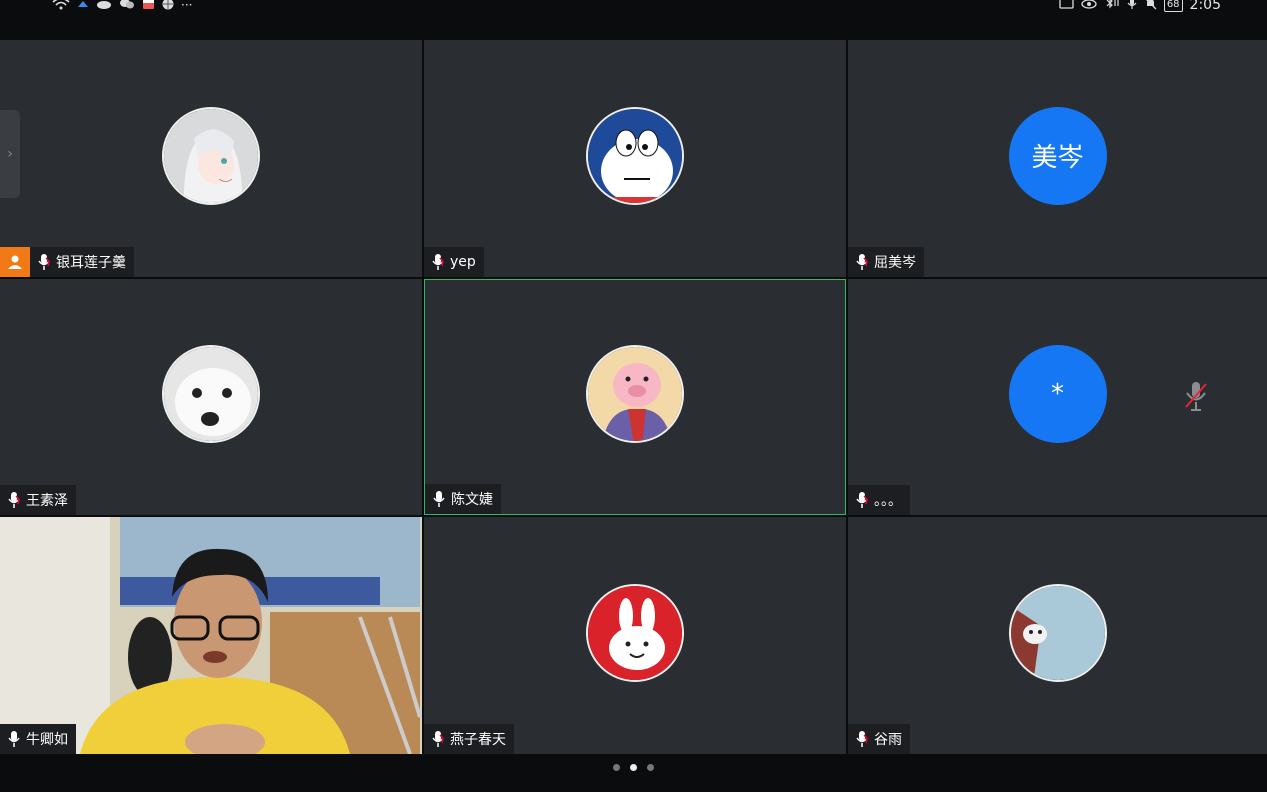  What do you see at coordinates (1205, 6) in the screenshot?
I see `clock: 2:05` at bounding box center [1205, 6].